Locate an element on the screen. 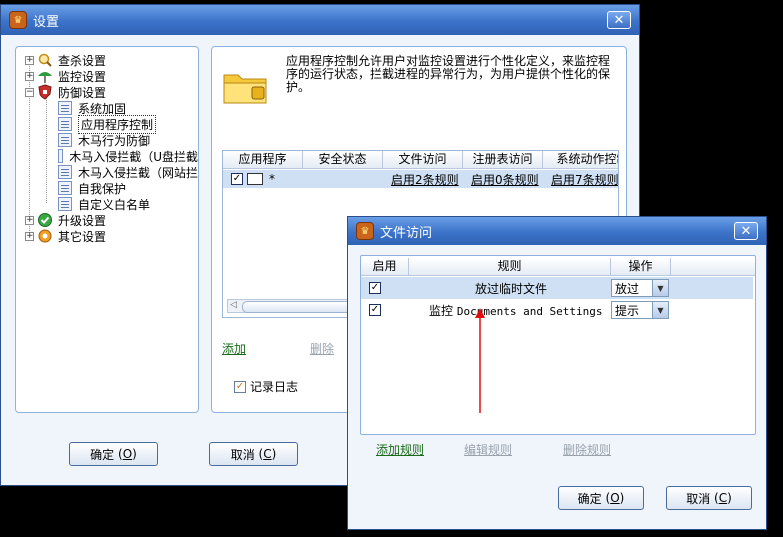 The image size is (783, 537). column-header-registry: 注册表访问 is located at coordinates (503, 159).